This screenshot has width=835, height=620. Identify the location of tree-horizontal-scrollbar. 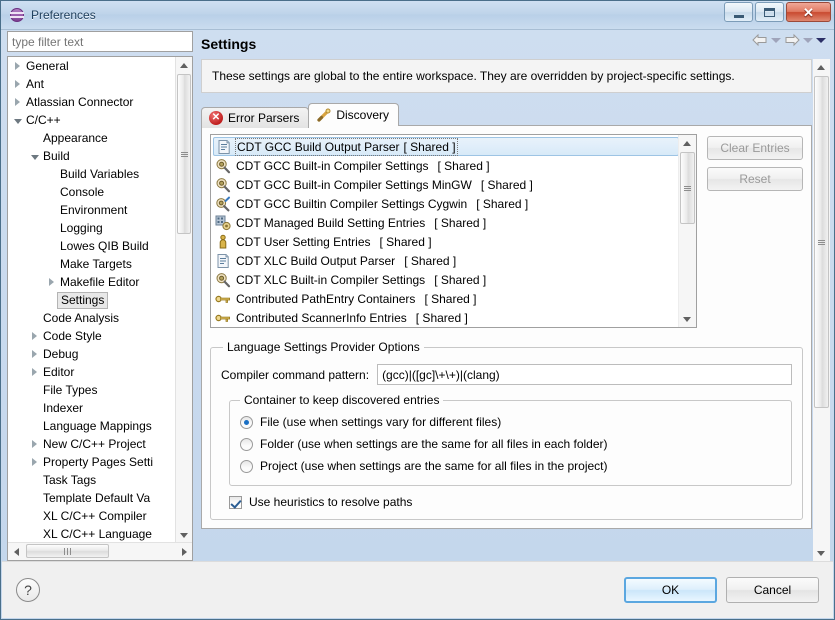
(100, 551).